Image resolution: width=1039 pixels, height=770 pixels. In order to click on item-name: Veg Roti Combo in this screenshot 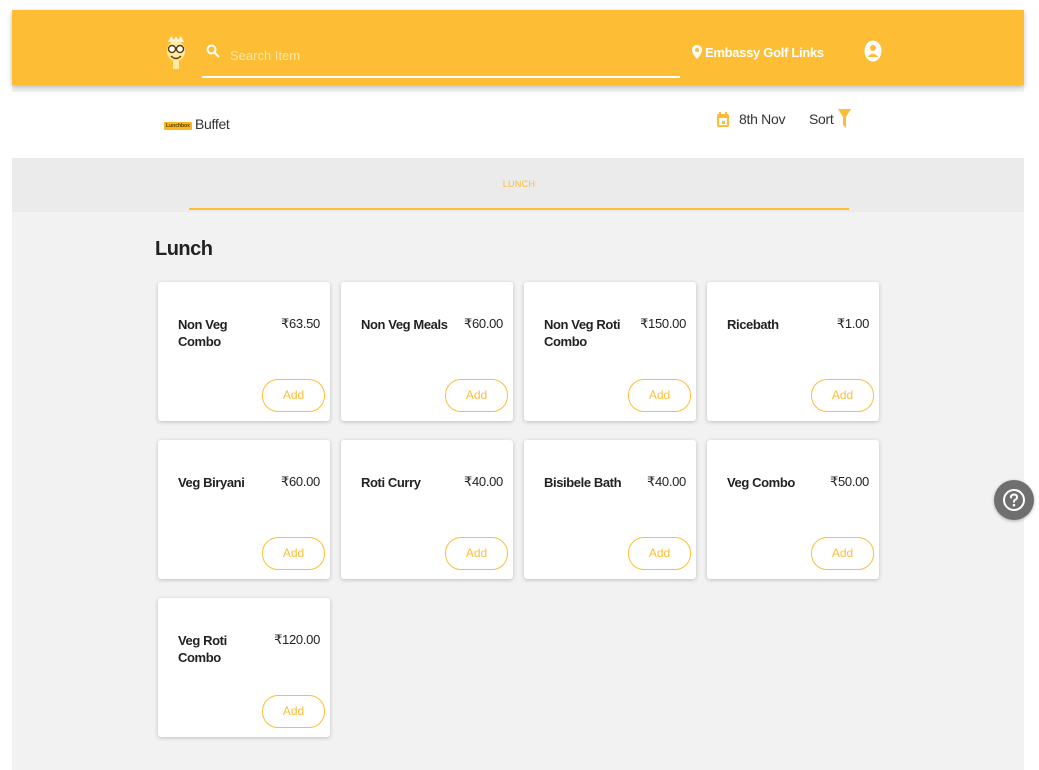, I will do `click(202, 649)`.